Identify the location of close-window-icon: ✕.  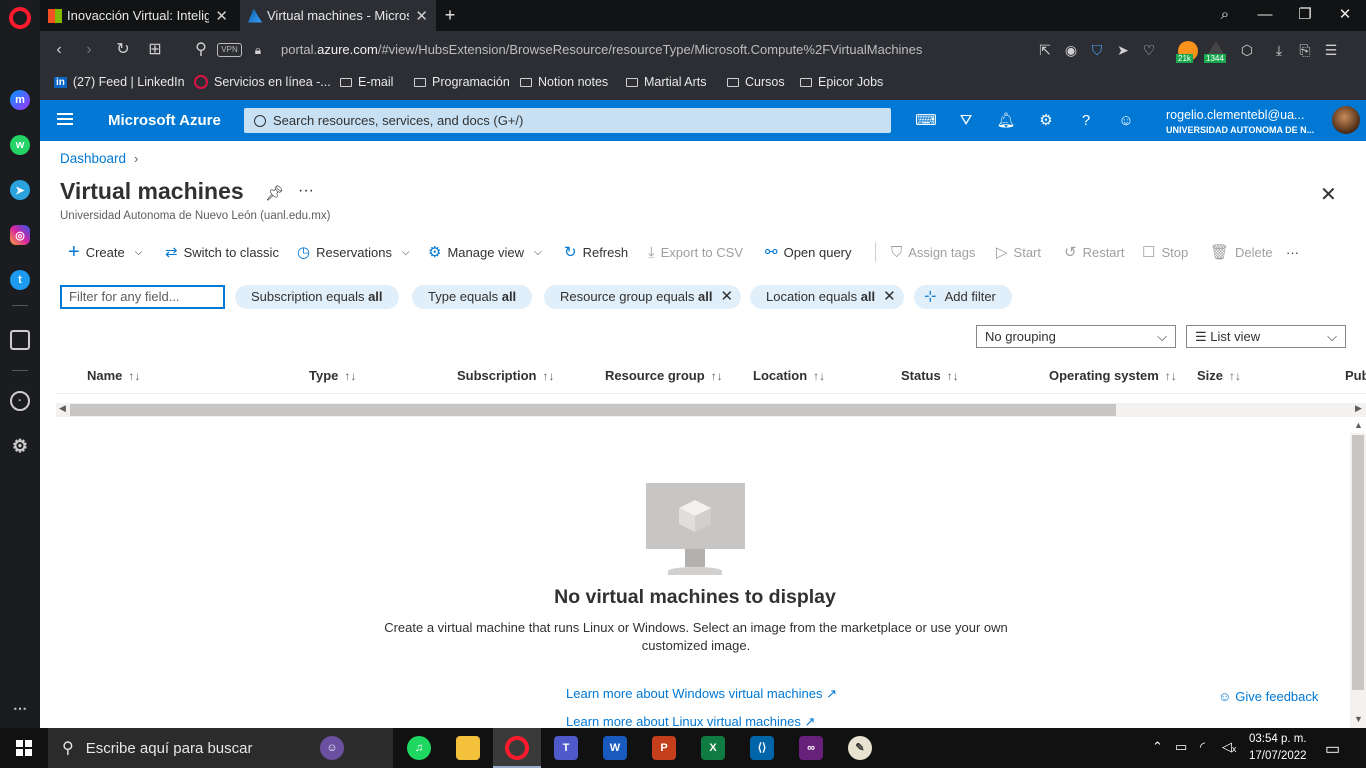
(1345, 15).